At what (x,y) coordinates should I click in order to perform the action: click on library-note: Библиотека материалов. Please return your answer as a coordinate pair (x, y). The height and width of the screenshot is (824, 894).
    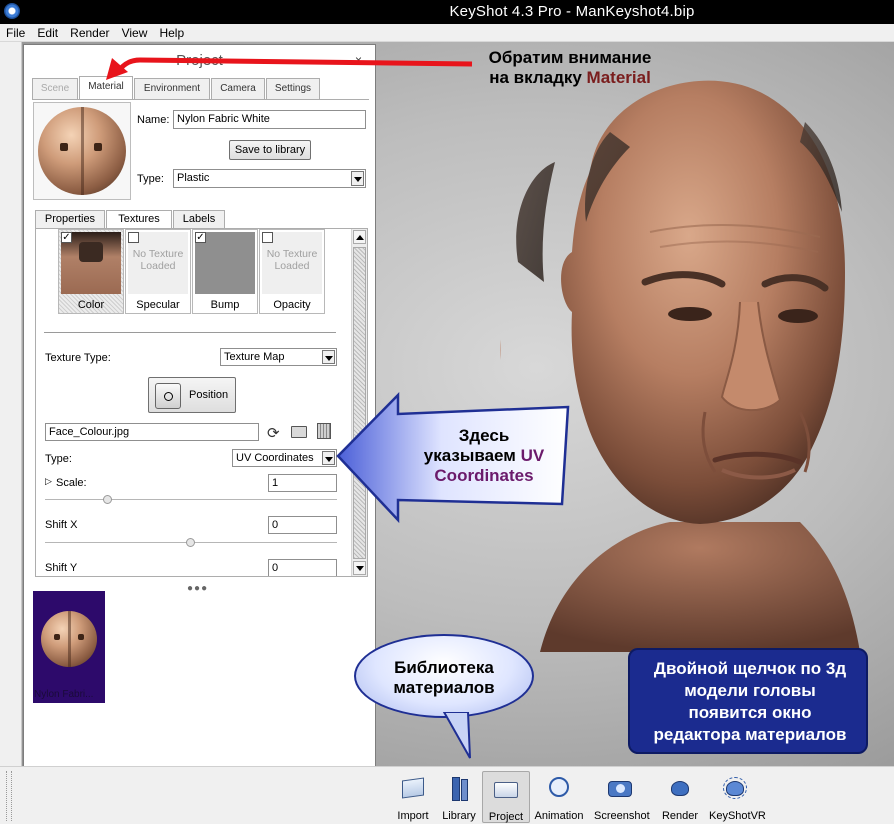
    Looking at the image, I should click on (444, 678).